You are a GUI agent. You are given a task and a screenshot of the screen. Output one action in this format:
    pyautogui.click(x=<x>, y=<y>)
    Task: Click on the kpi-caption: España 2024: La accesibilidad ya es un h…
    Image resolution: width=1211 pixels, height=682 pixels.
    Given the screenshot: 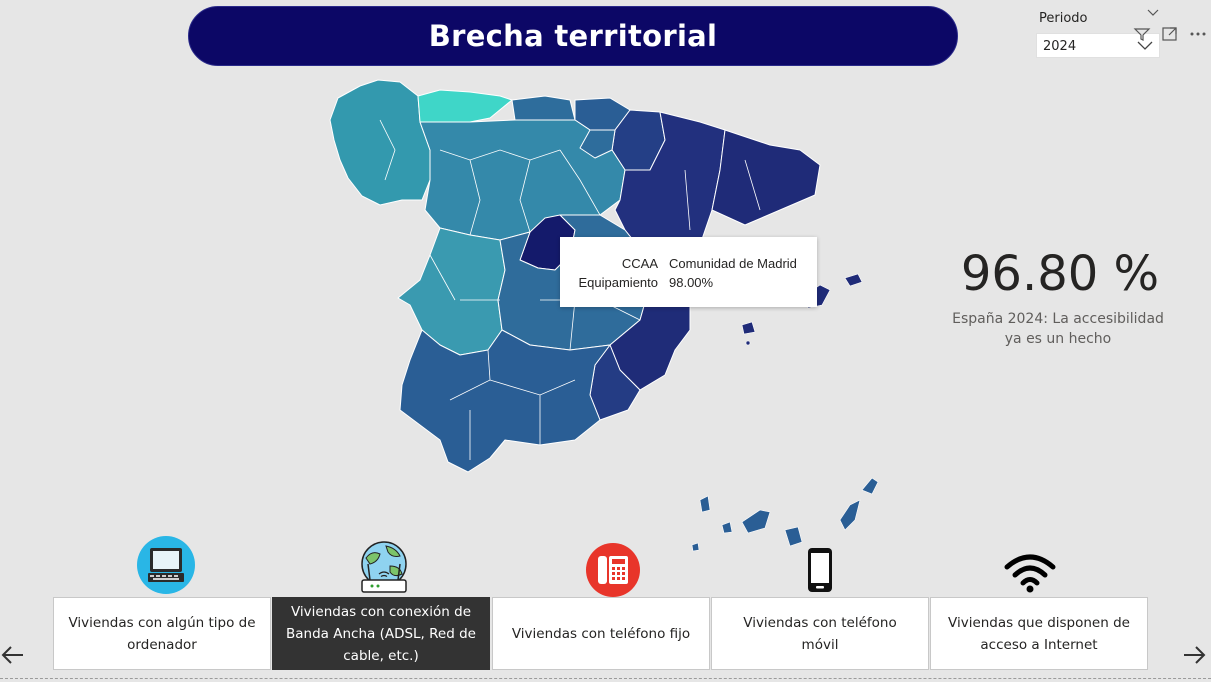 What is the action you would take?
    pyautogui.click(x=1058, y=329)
    